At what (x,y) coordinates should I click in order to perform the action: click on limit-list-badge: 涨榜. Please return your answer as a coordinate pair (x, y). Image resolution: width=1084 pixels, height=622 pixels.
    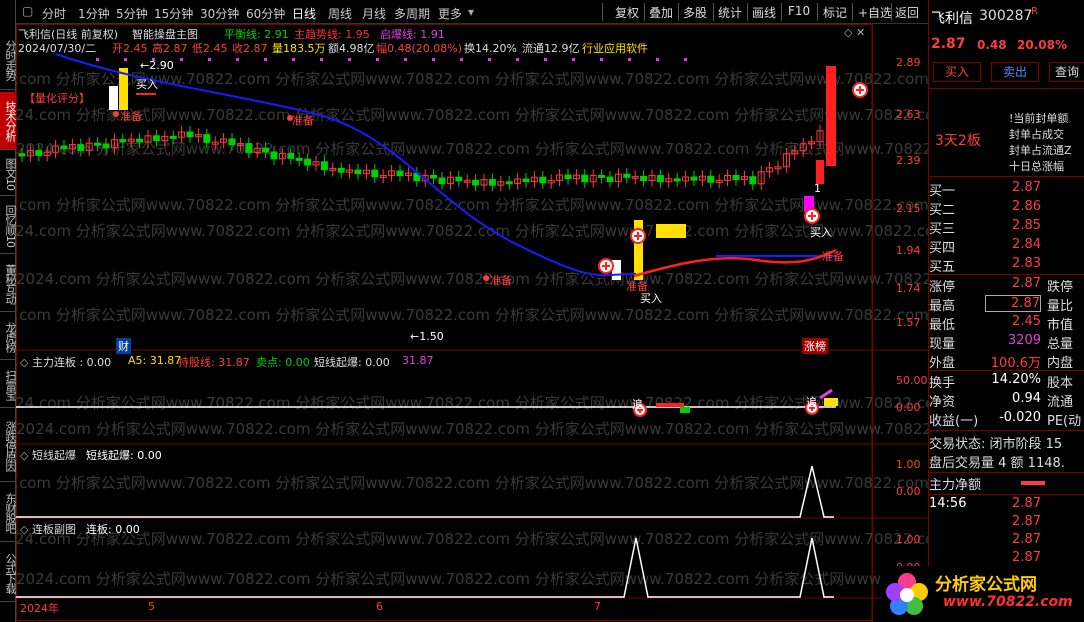
    Looking at the image, I should click on (815, 346).